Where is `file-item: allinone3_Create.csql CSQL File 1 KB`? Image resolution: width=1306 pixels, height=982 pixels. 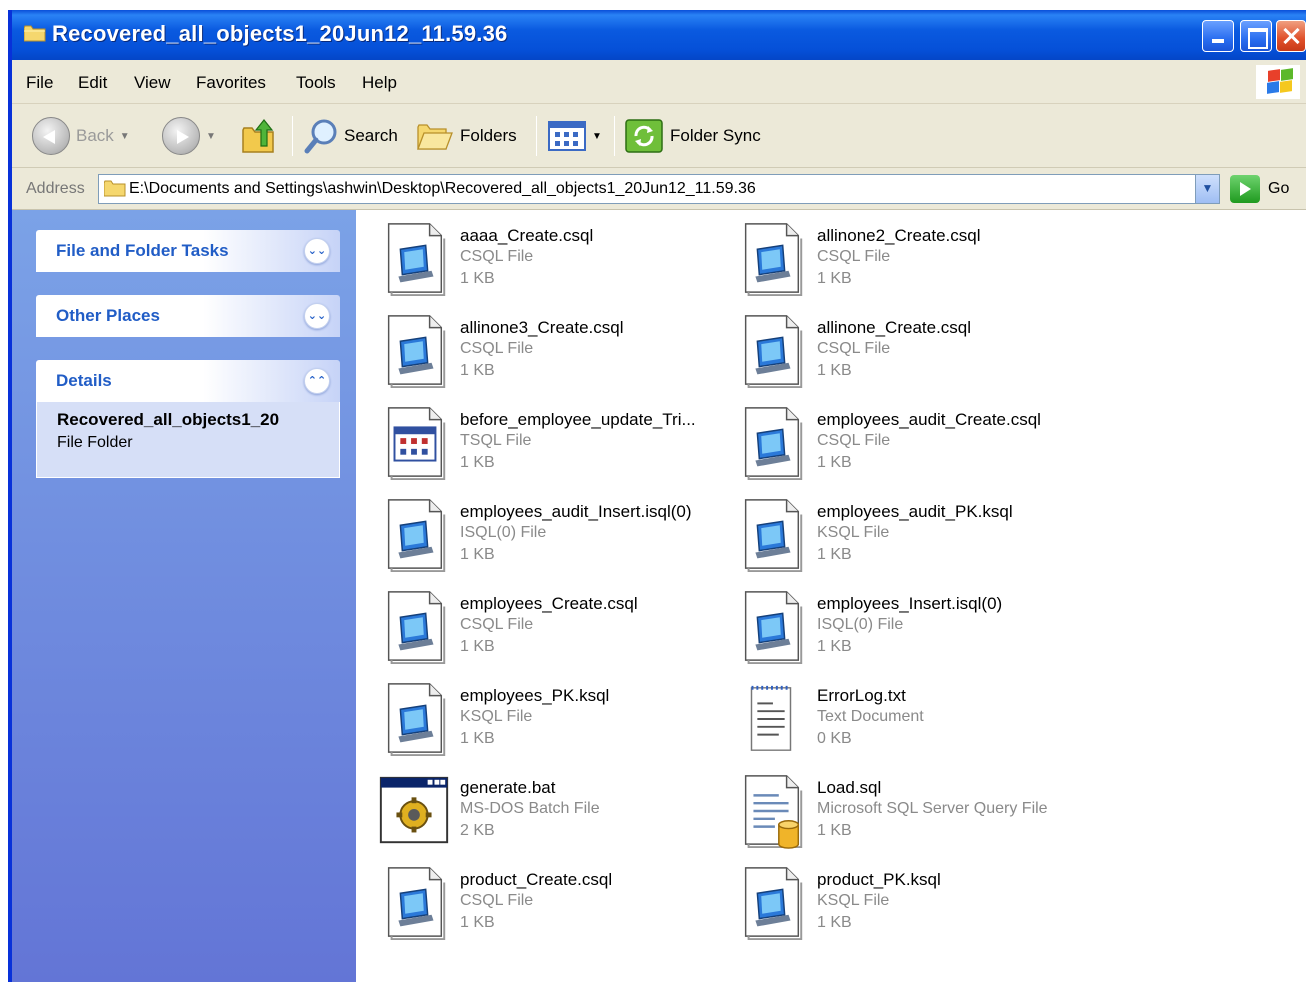 file-item: allinone3_Create.csql CSQL File 1 KB is located at coordinates (548, 350).